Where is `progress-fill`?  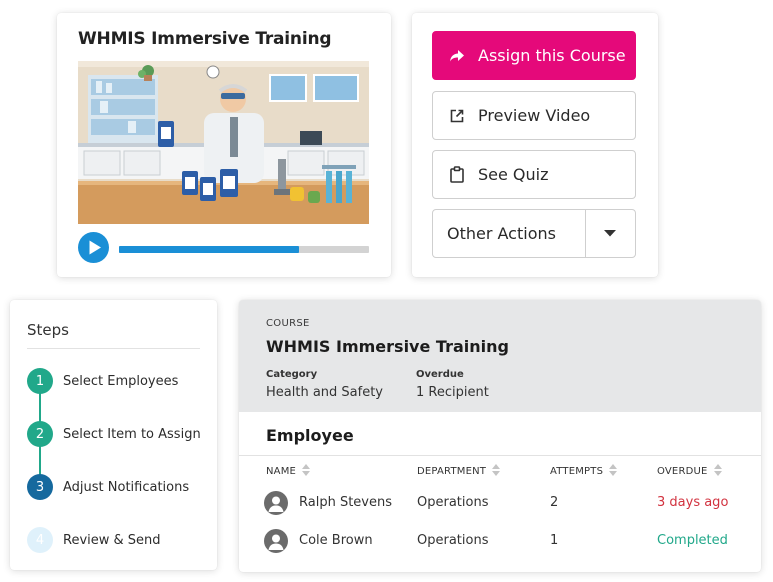 progress-fill is located at coordinates (209, 249).